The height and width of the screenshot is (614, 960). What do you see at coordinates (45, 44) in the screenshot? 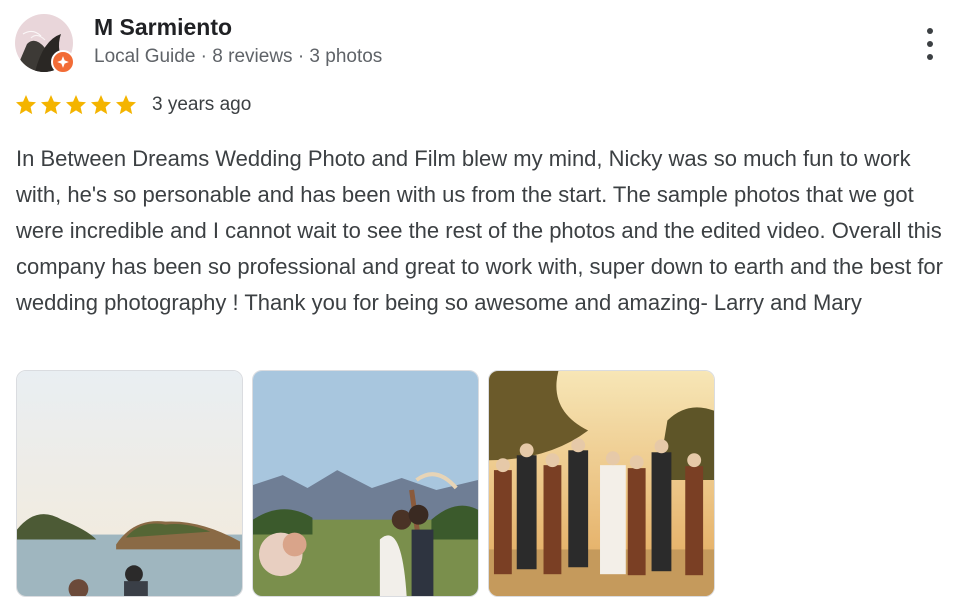
I see `avatar` at bounding box center [45, 44].